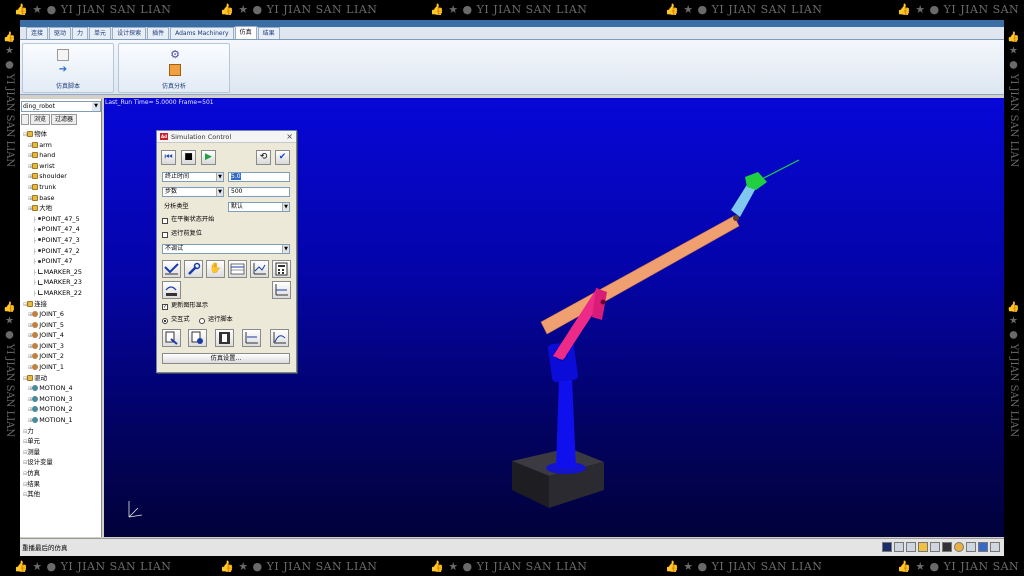 The width and height of the screenshot is (1024, 576). Describe the element at coordinates (995, 547) in the screenshot. I see `settings-icon` at that location.